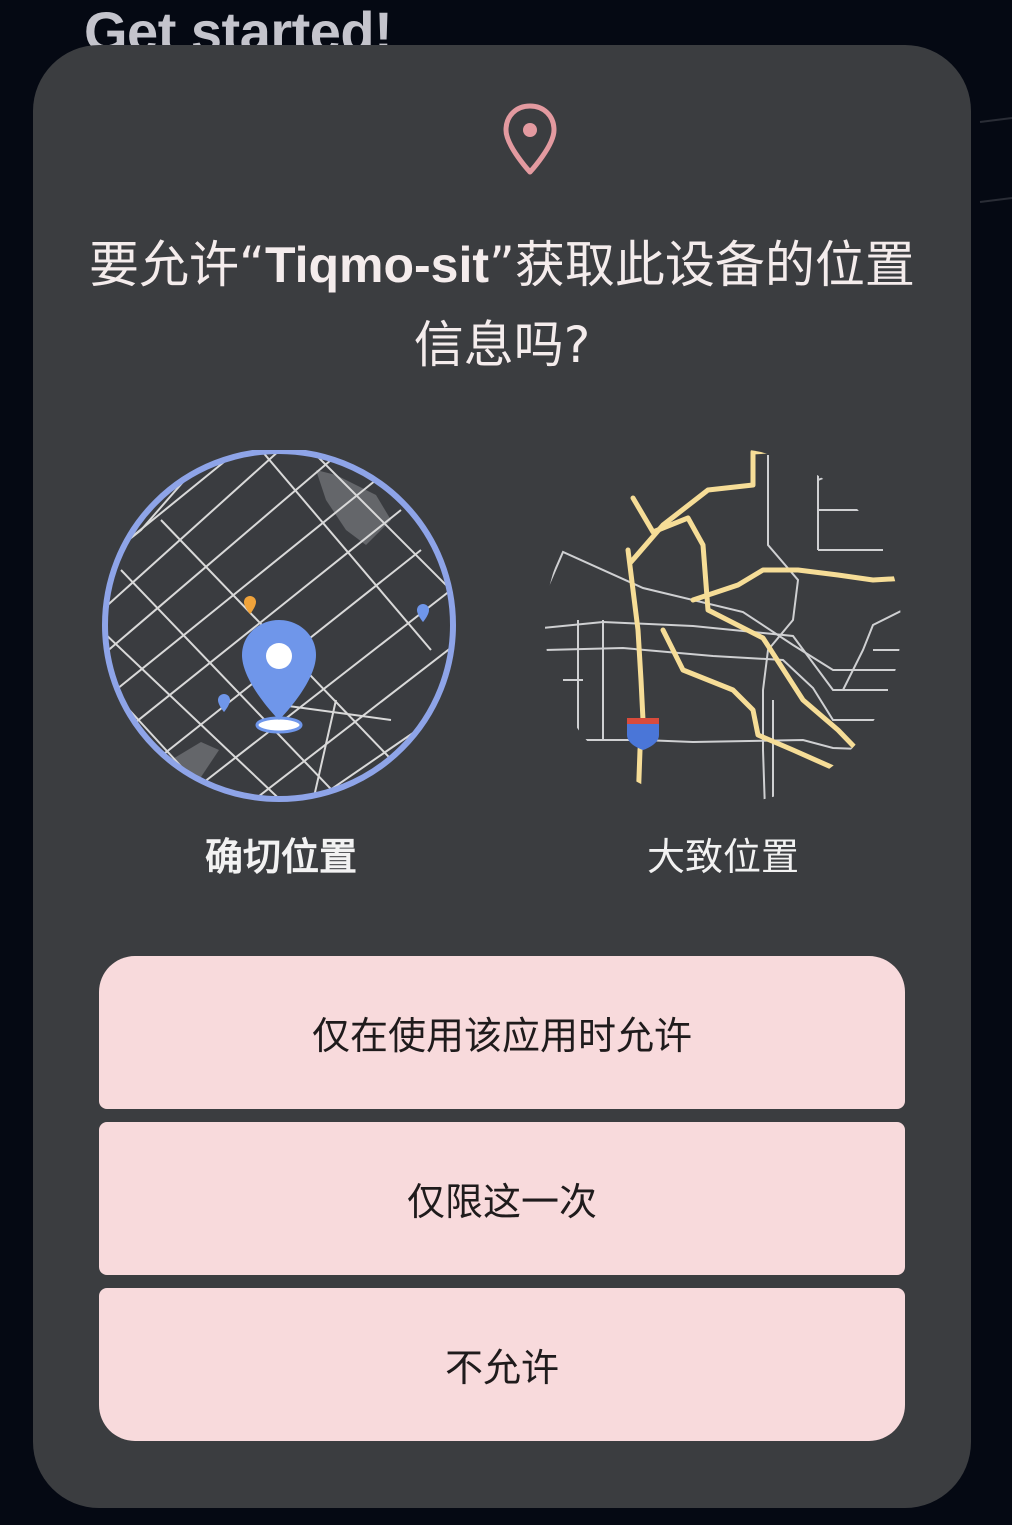 This screenshot has width=1012, height=1525. What do you see at coordinates (723, 627) in the screenshot?
I see `approximate-location-map-icon` at bounding box center [723, 627].